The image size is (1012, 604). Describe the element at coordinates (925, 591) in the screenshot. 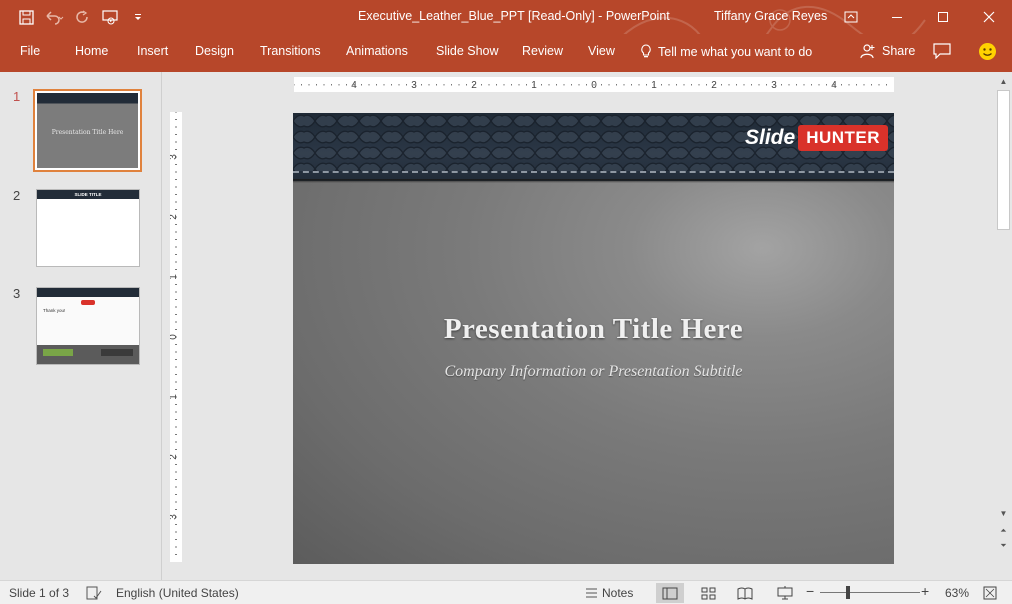

I see `zoom-in-icon: +` at that location.